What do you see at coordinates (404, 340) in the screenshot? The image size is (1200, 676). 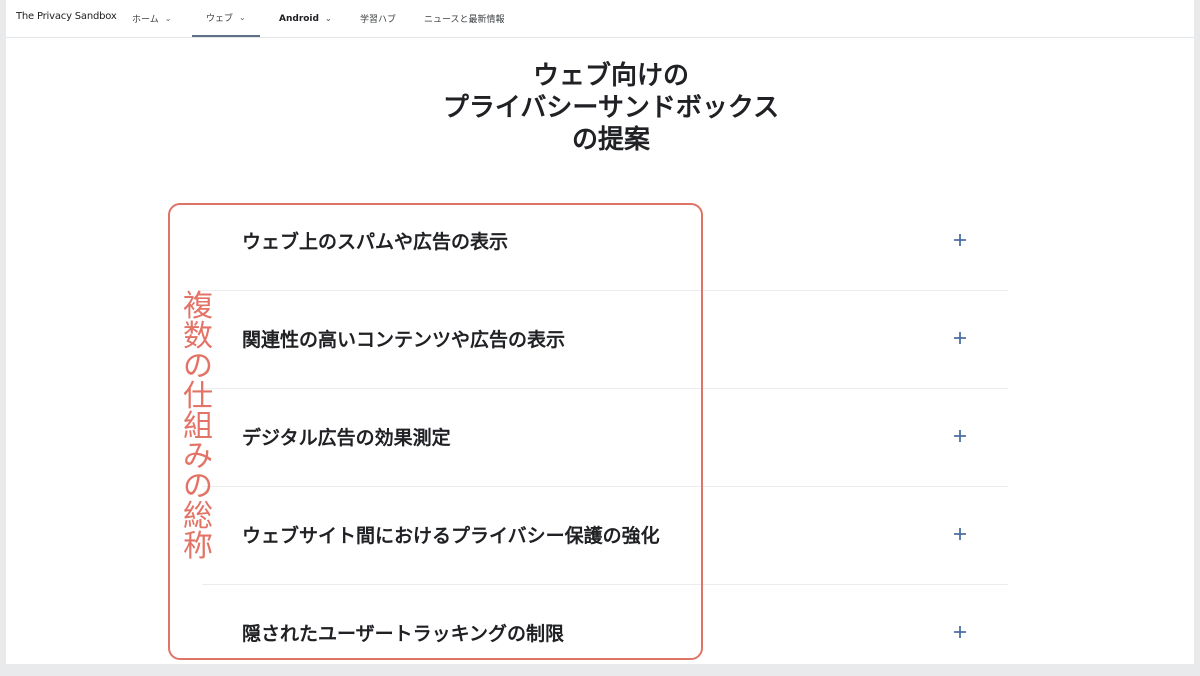 I see `accordion-item-label: 関連性の高いコンテンツや広告の表示` at bounding box center [404, 340].